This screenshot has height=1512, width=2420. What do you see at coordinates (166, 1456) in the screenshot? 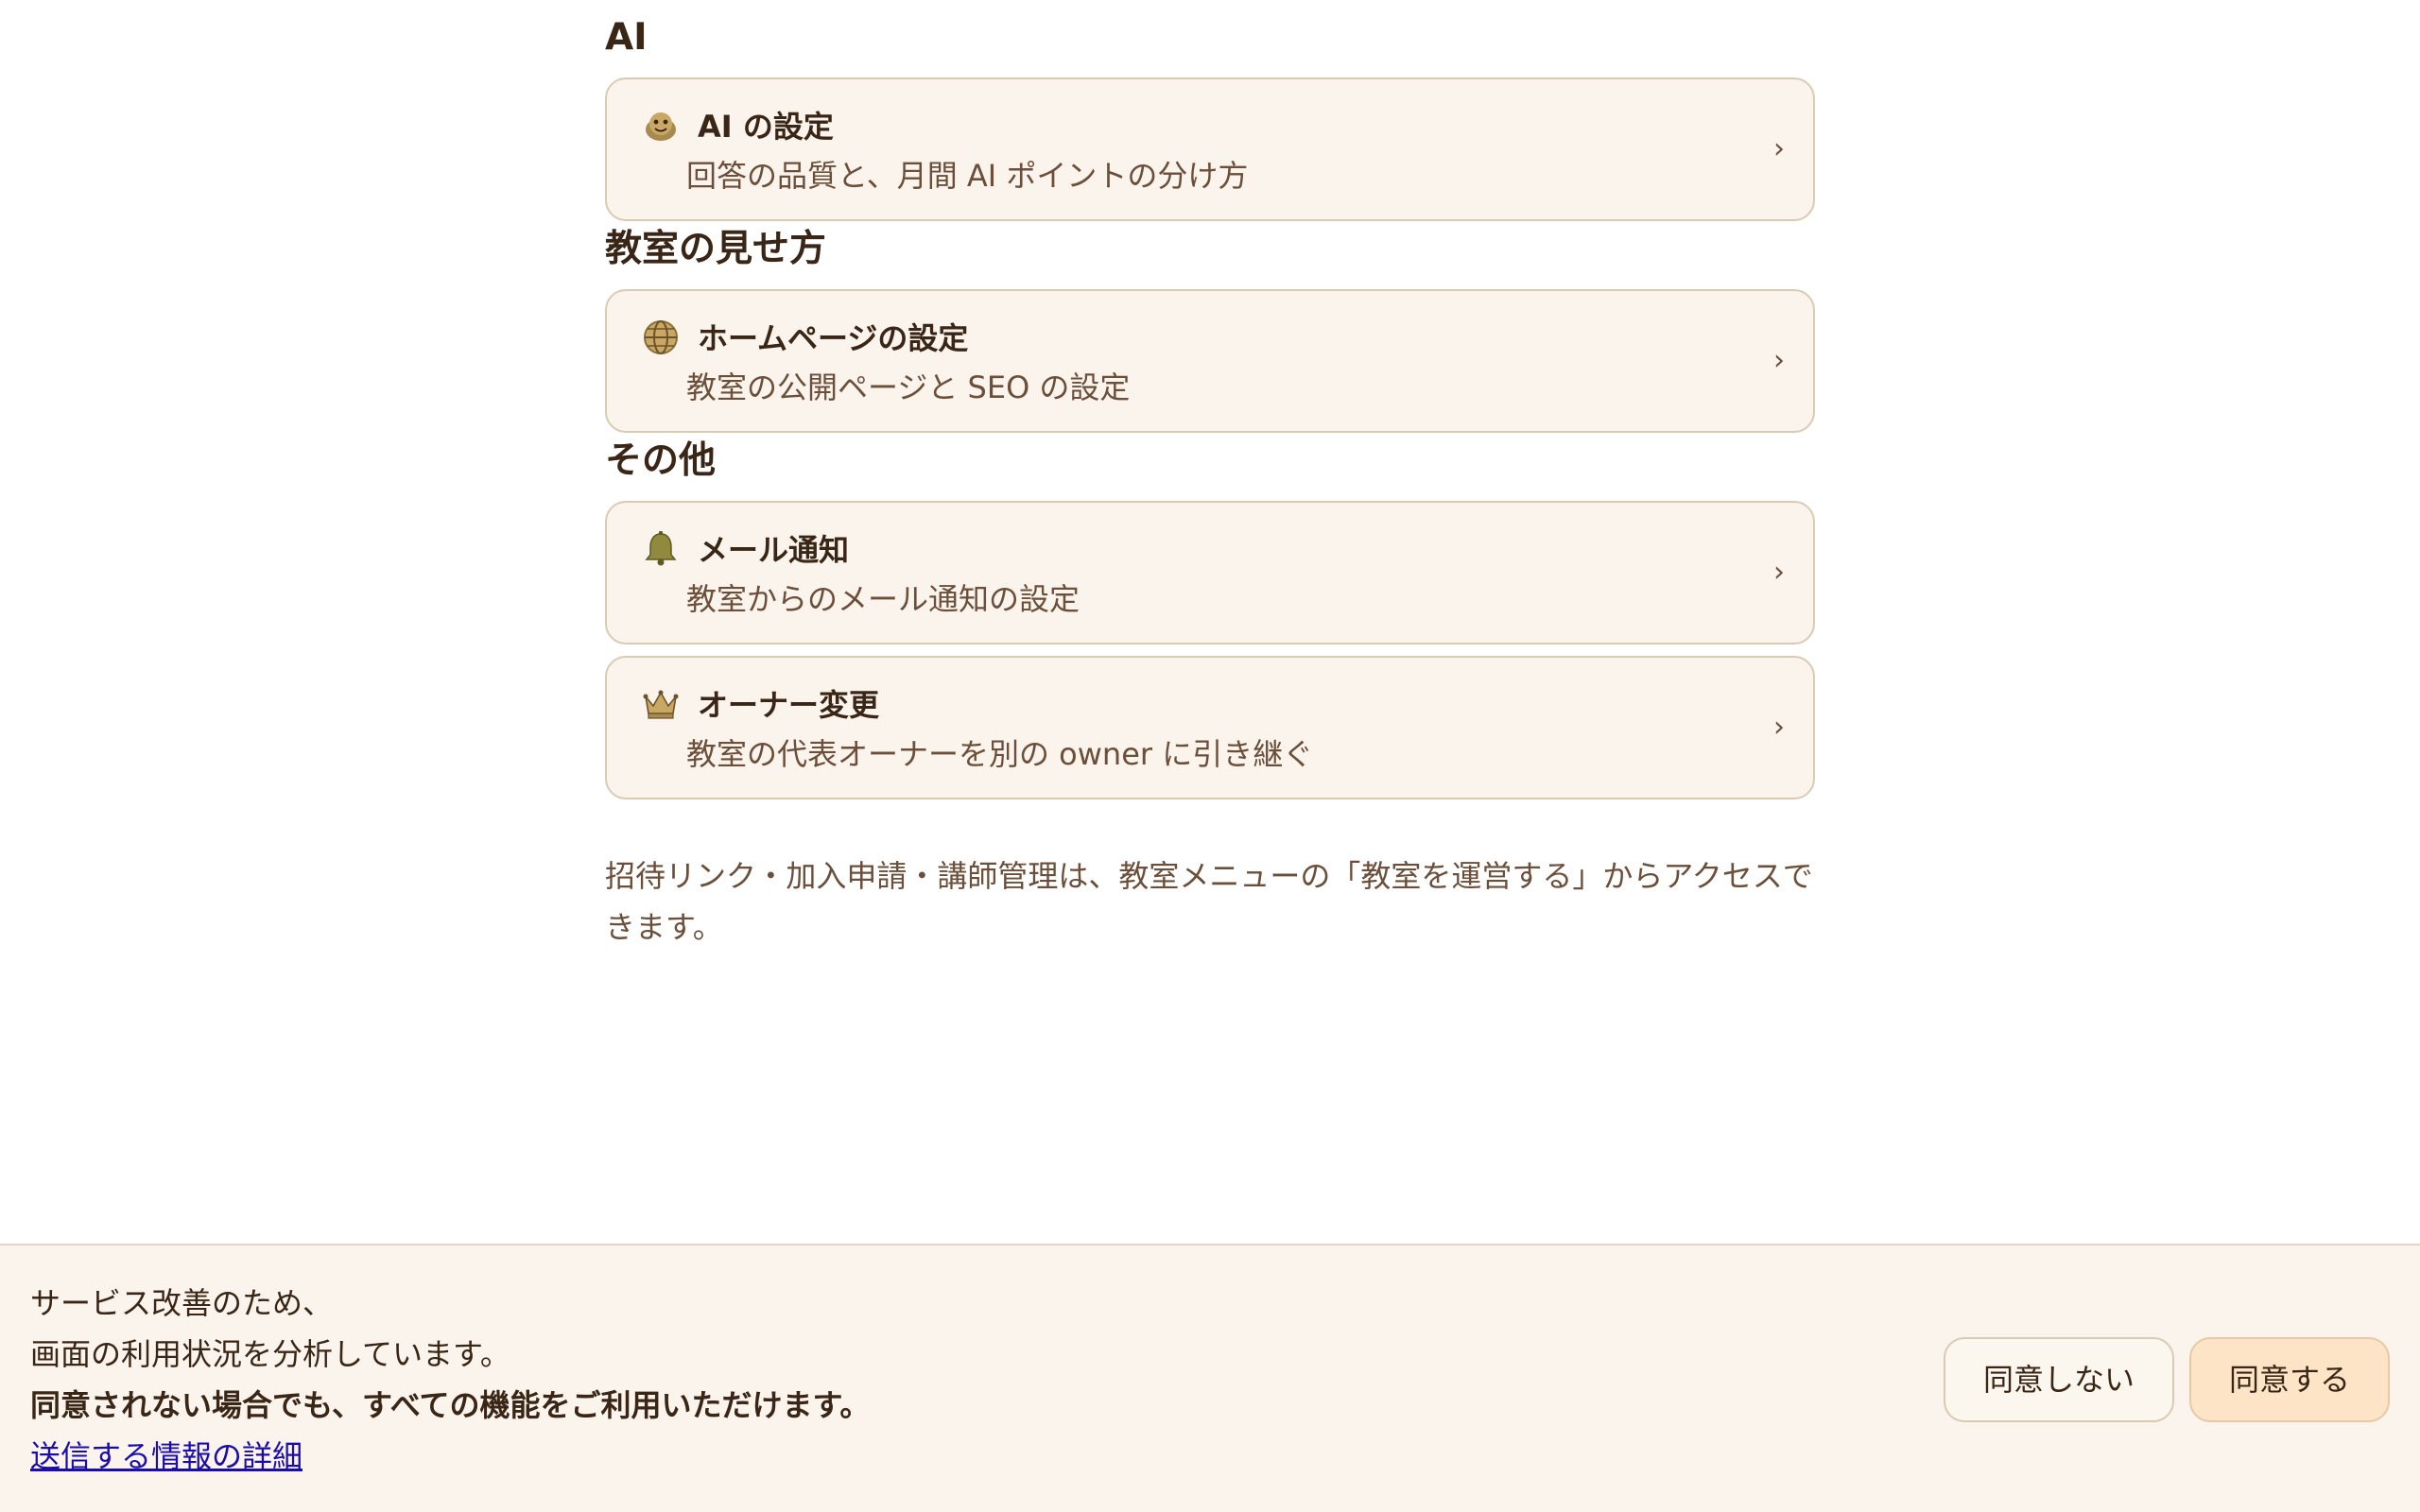
I see `info-details-link: 送信する情報の詳細` at bounding box center [166, 1456].